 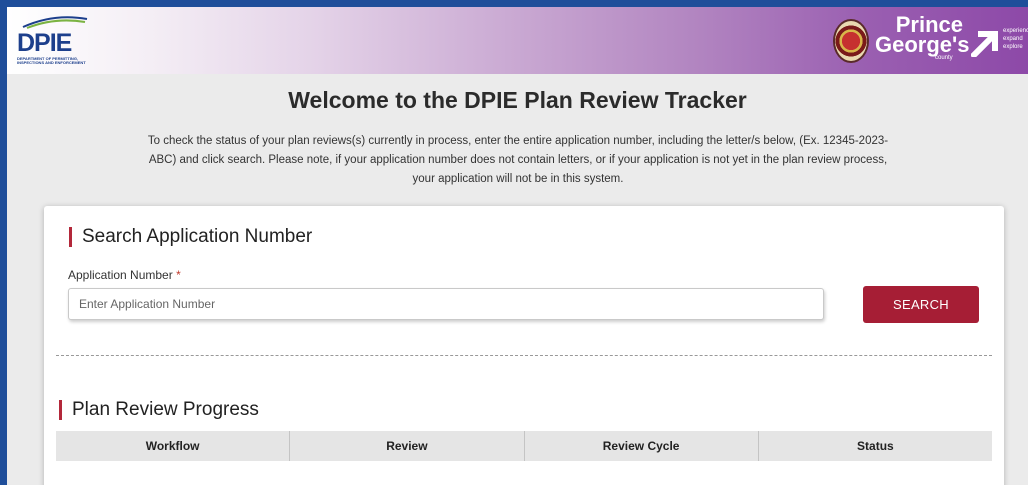 What do you see at coordinates (642, 446) in the screenshot?
I see `column-header-review-cycle: Review Cycle` at bounding box center [642, 446].